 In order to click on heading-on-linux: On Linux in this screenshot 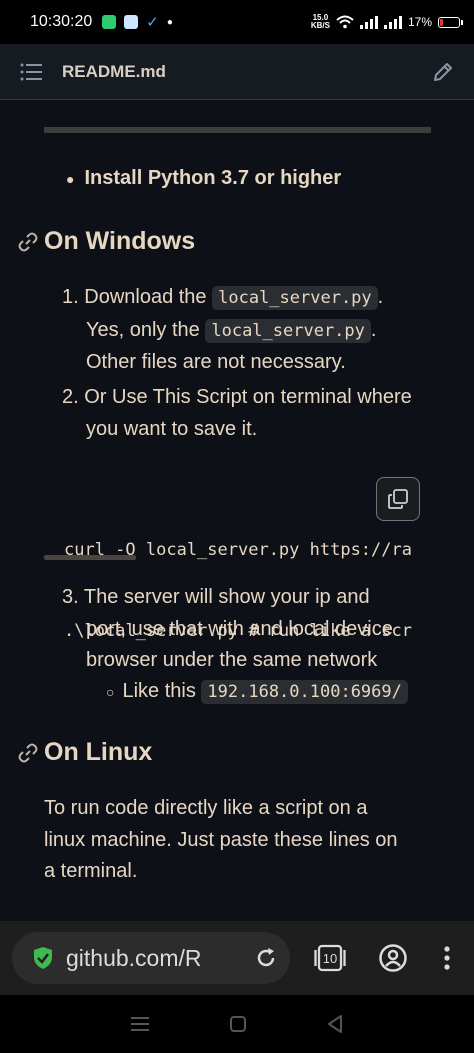, I will do `click(85, 752)`.